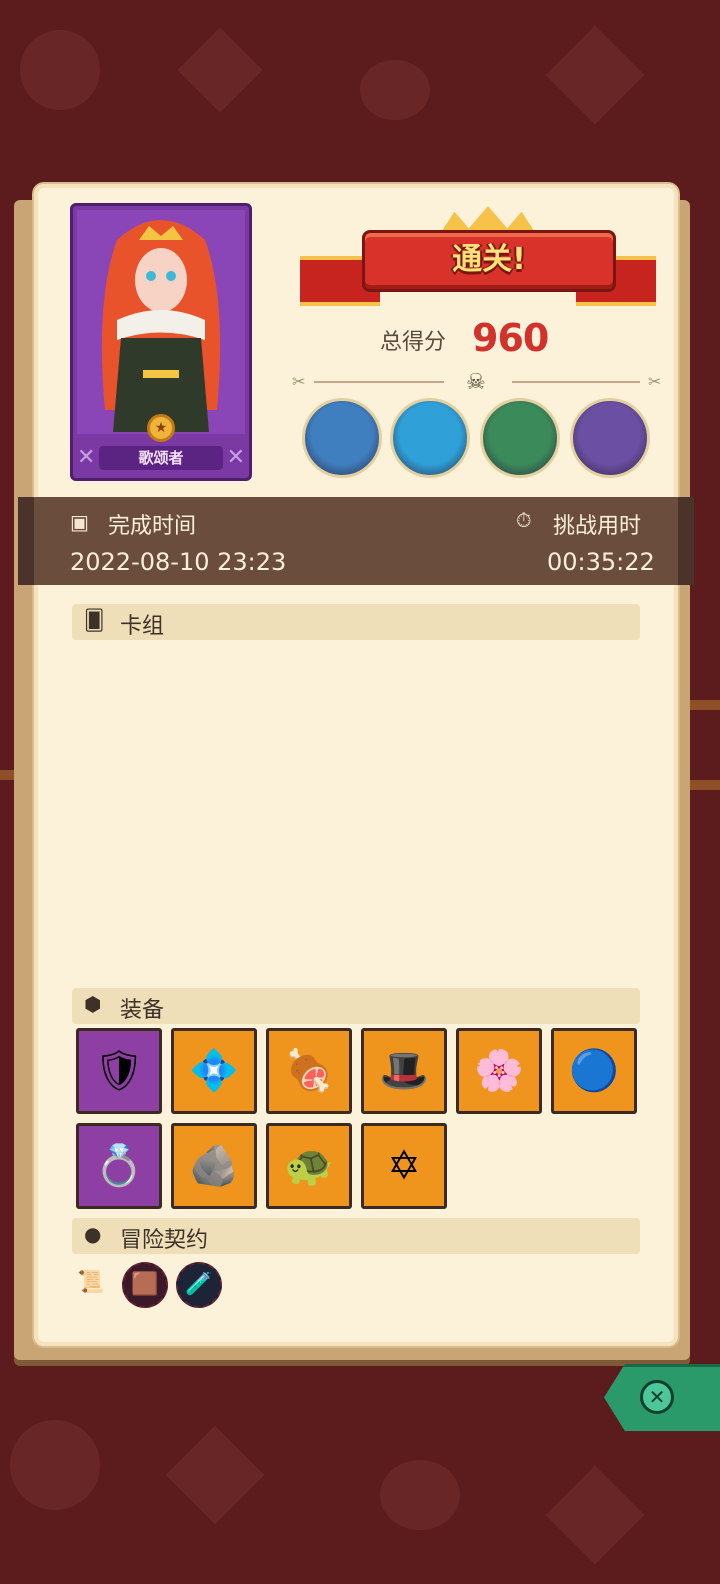 The height and width of the screenshot is (1584, 720). I want to click on ruby-ring-icon: 💍, so click(119, 1166).